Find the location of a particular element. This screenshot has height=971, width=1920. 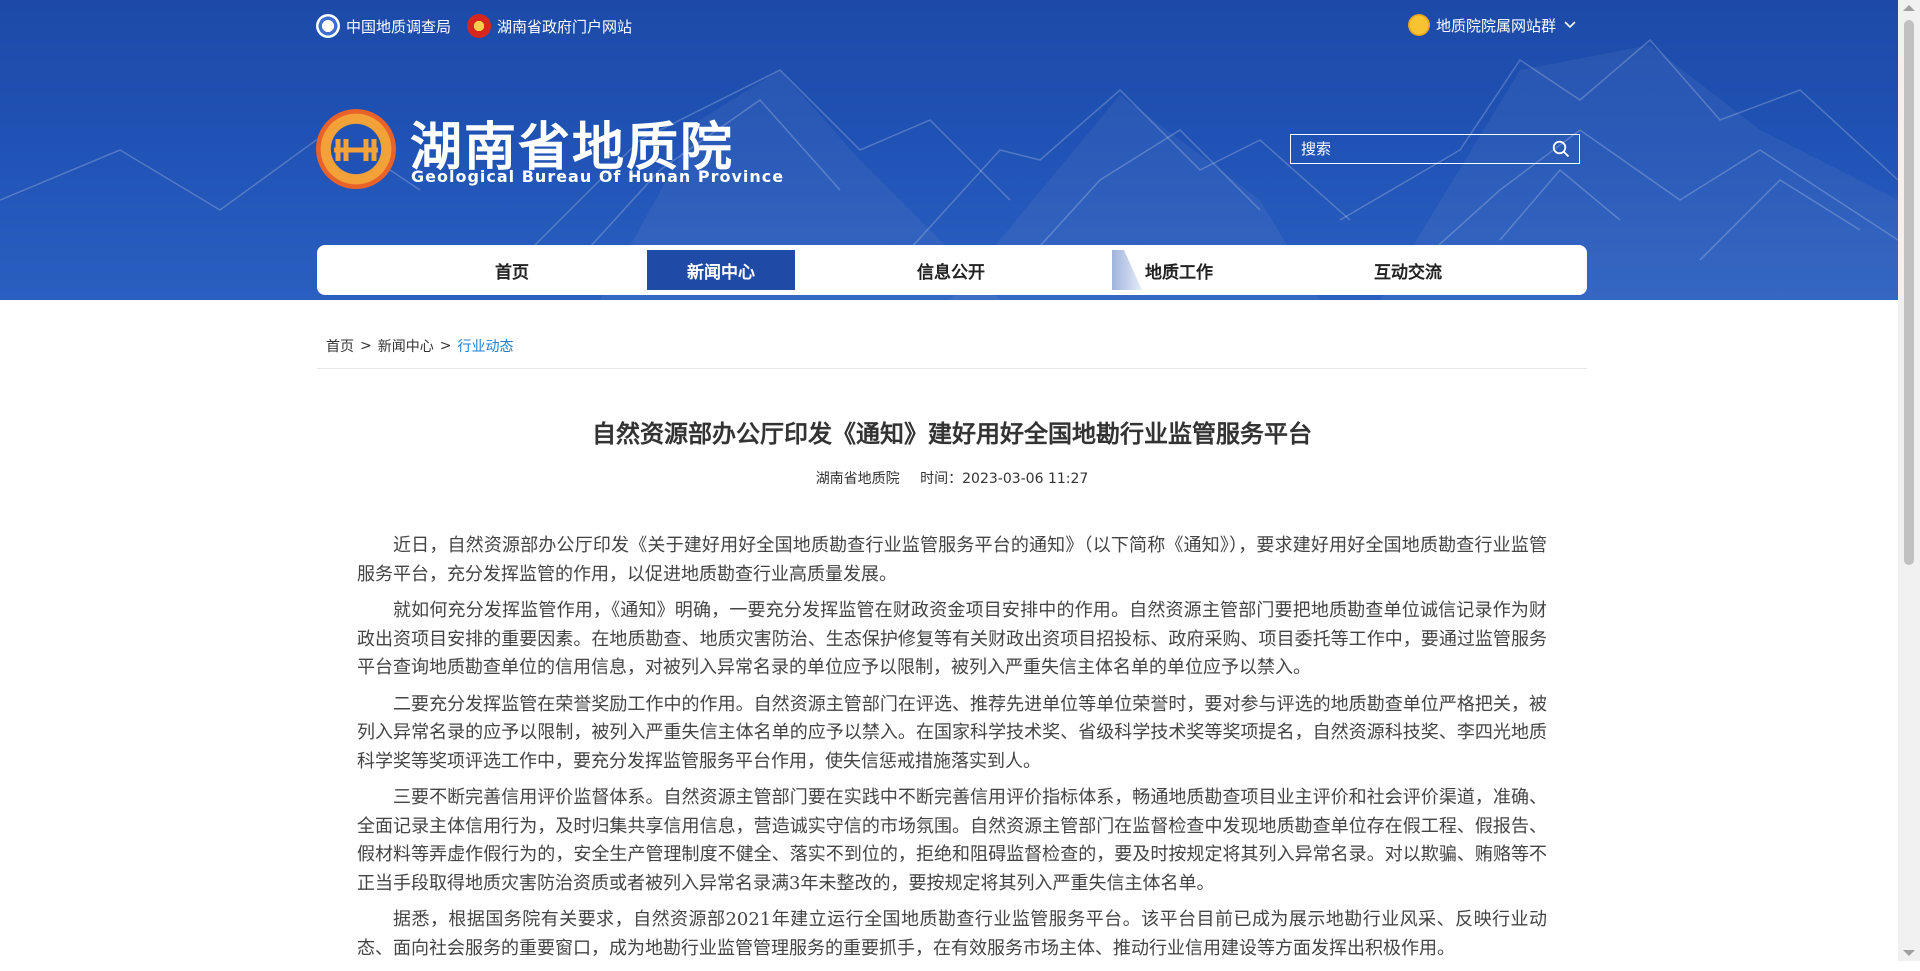

nav-geology-work: 地质工作 is located at coordinates (1179, 270).